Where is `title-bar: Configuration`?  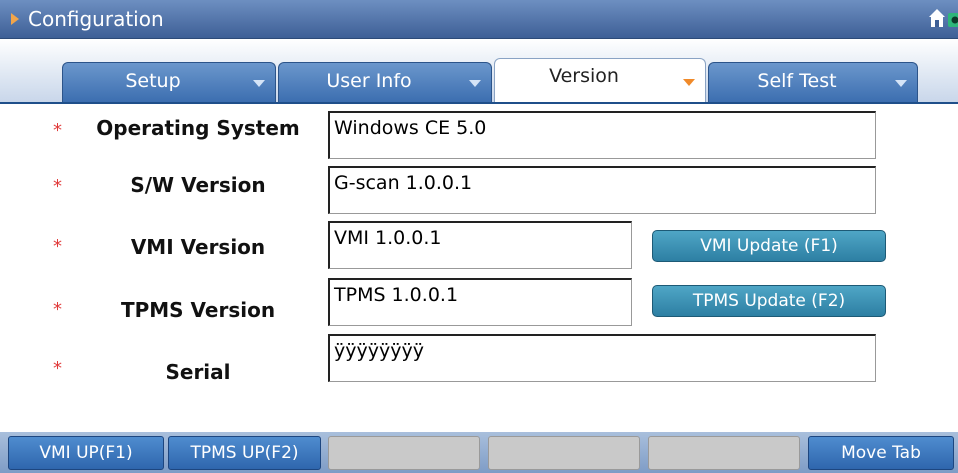
title-bar: Configuration is located at coordinates (479, 19).